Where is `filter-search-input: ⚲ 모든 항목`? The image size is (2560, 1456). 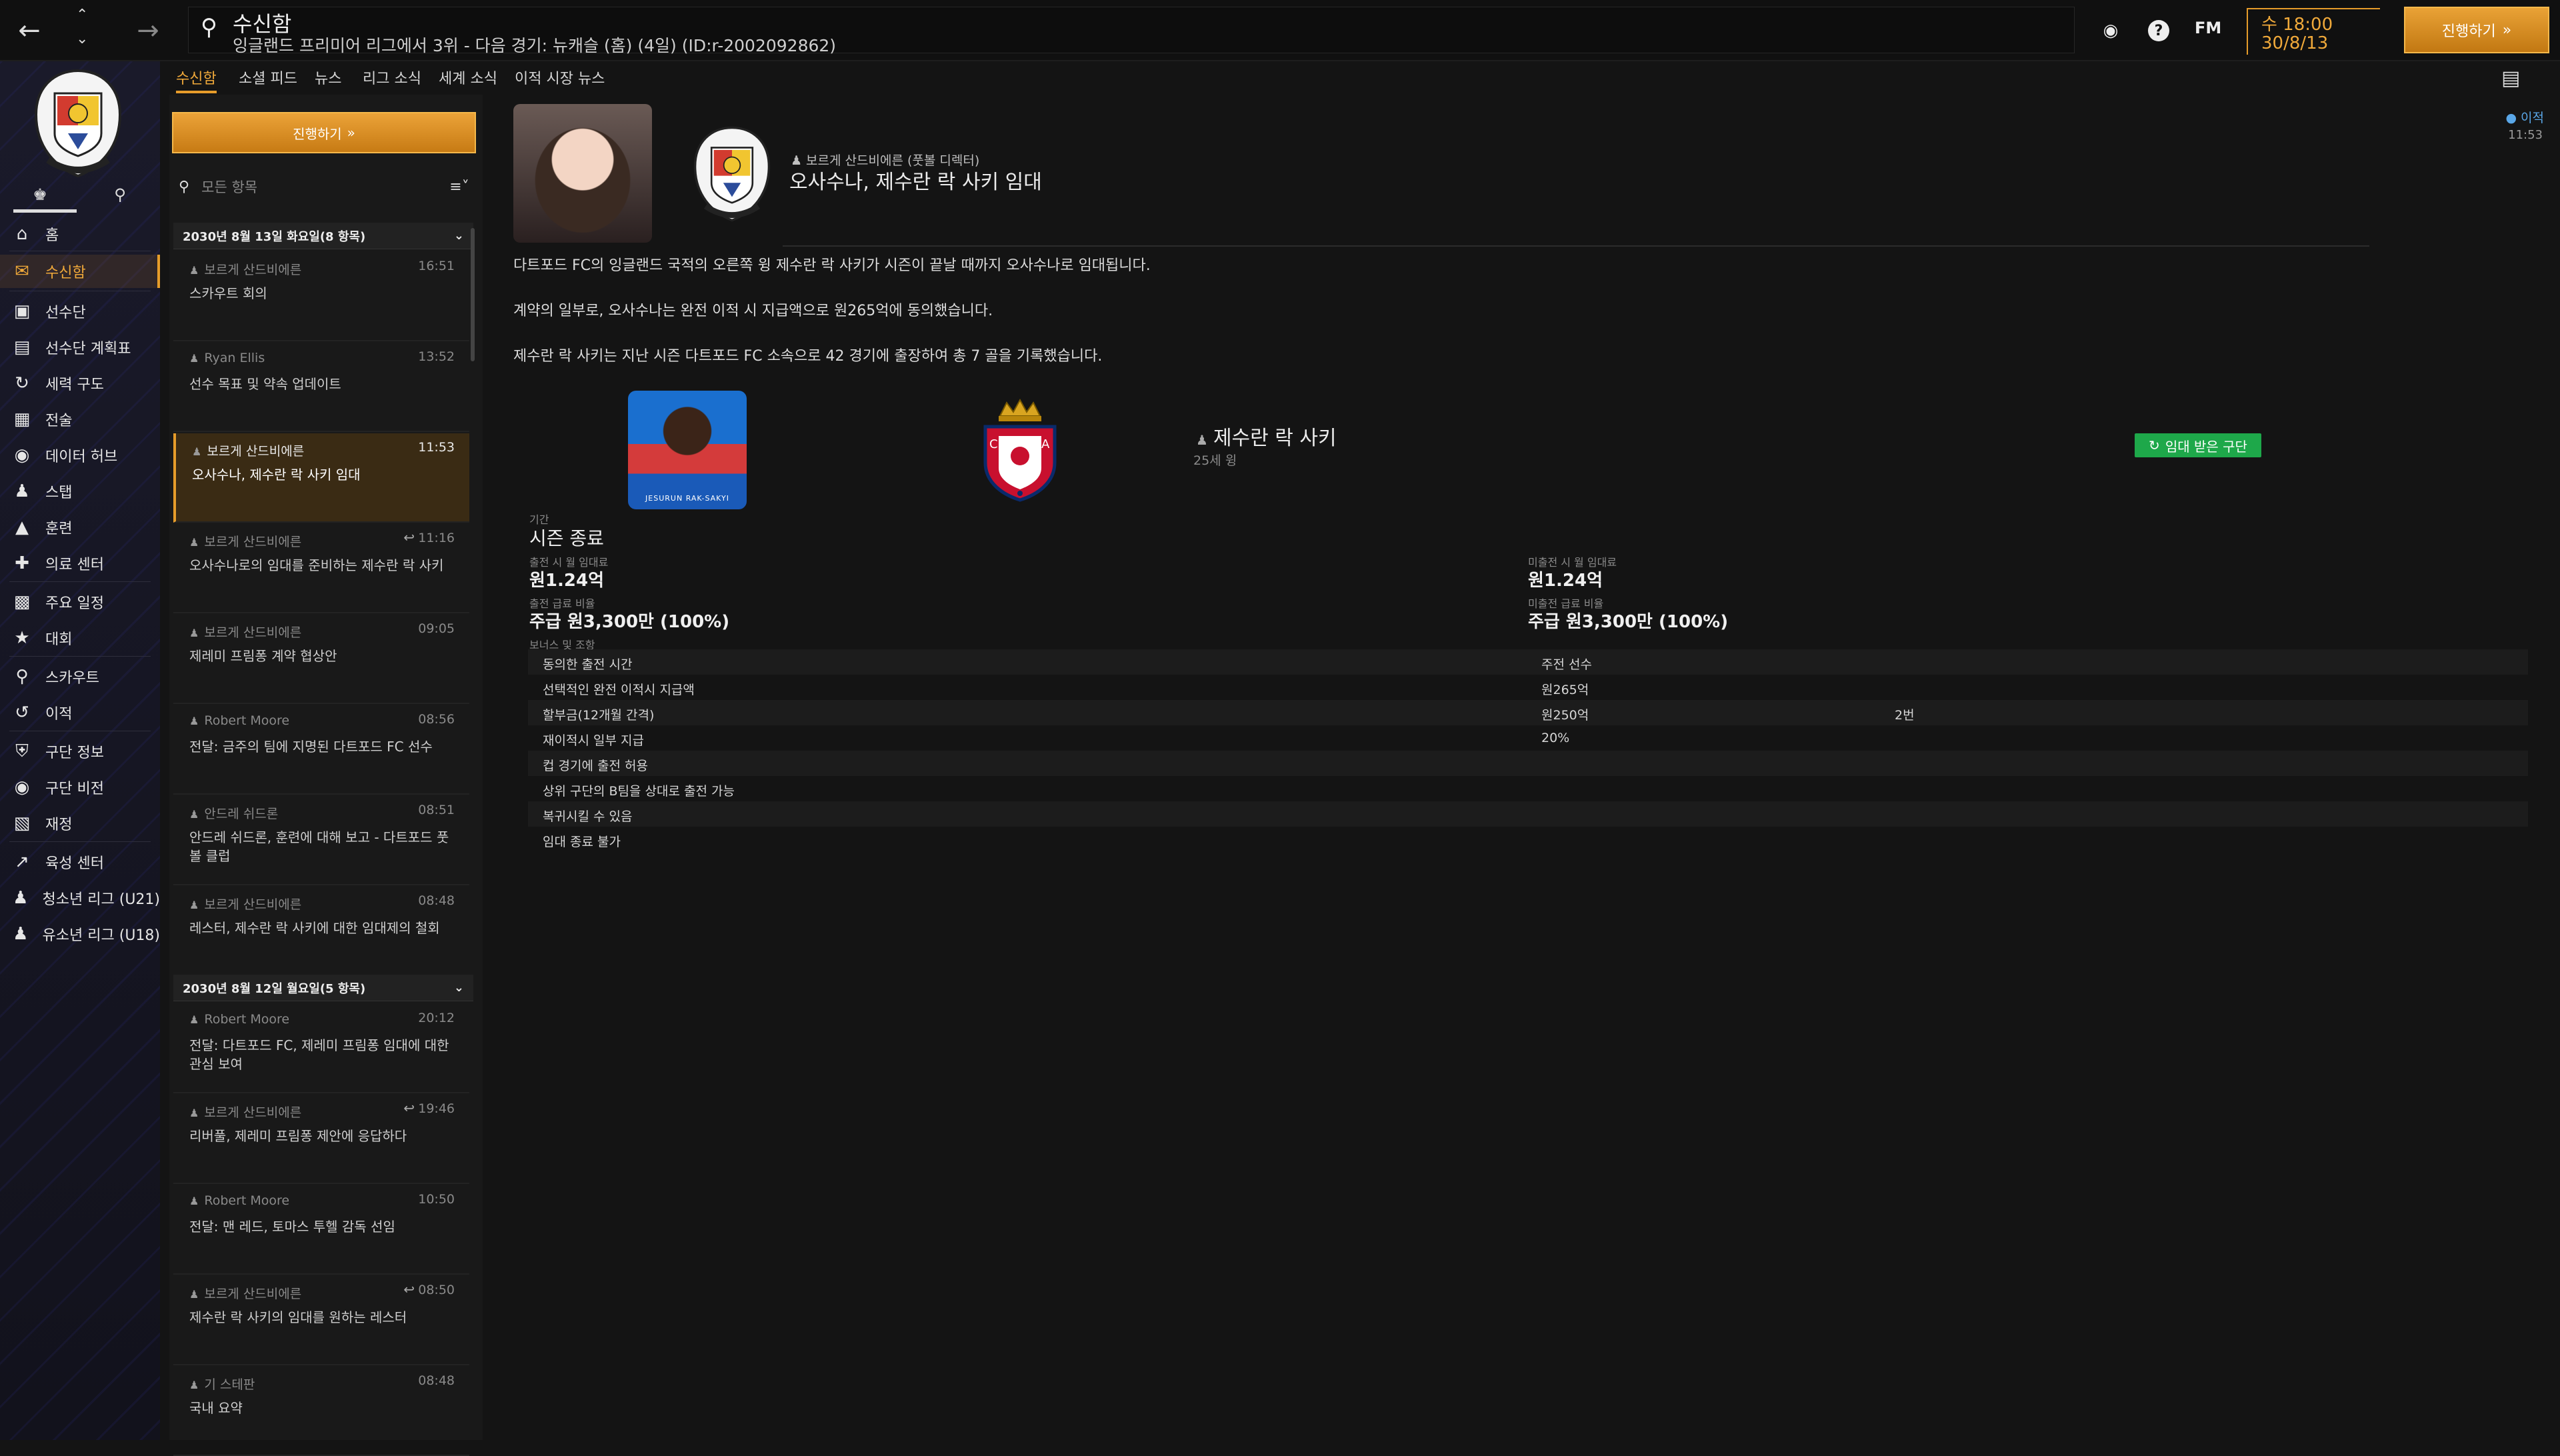 filter-search-input: ⚲ 모든 항목 is located at coordinates (306, 187).